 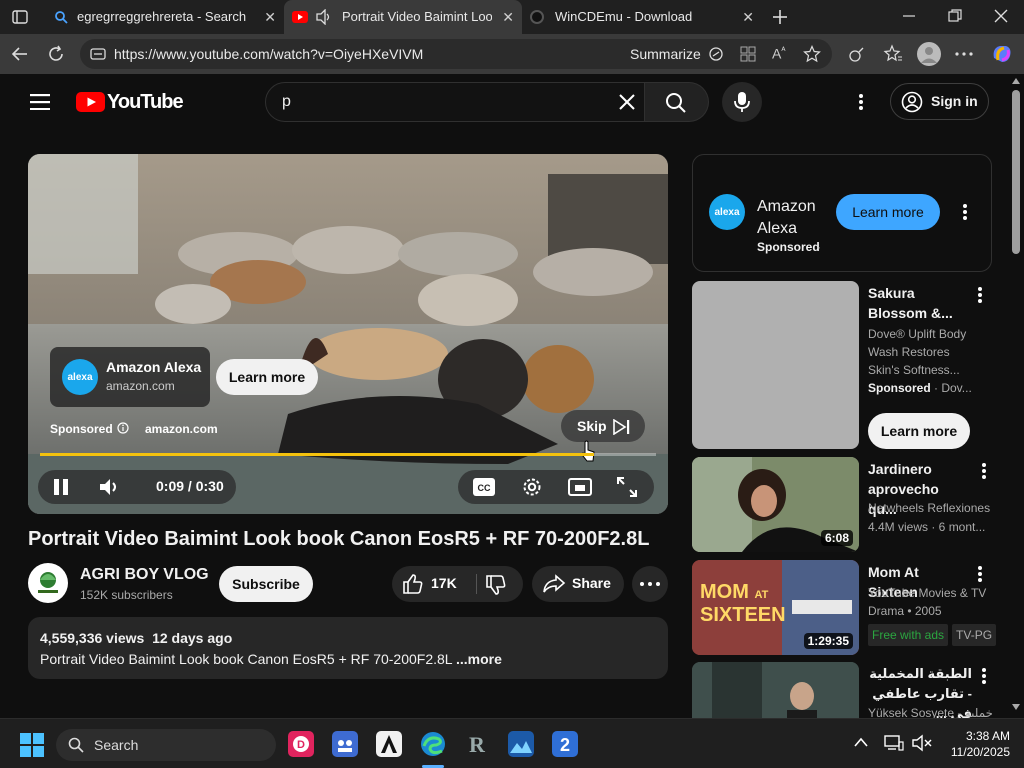 I want to click on ad-kebab-icon, so click(x=965, y=212).